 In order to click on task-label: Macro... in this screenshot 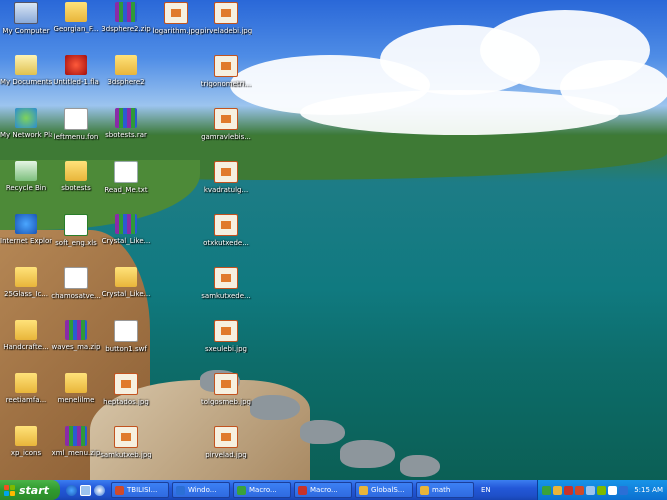, I will do `click(324, 490)`.